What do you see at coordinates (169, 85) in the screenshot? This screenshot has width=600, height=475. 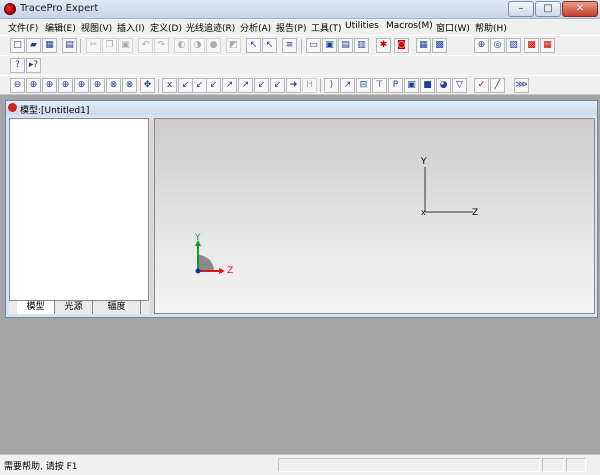 I see `view-xz-icon: x` at bounding box center [169, 85].